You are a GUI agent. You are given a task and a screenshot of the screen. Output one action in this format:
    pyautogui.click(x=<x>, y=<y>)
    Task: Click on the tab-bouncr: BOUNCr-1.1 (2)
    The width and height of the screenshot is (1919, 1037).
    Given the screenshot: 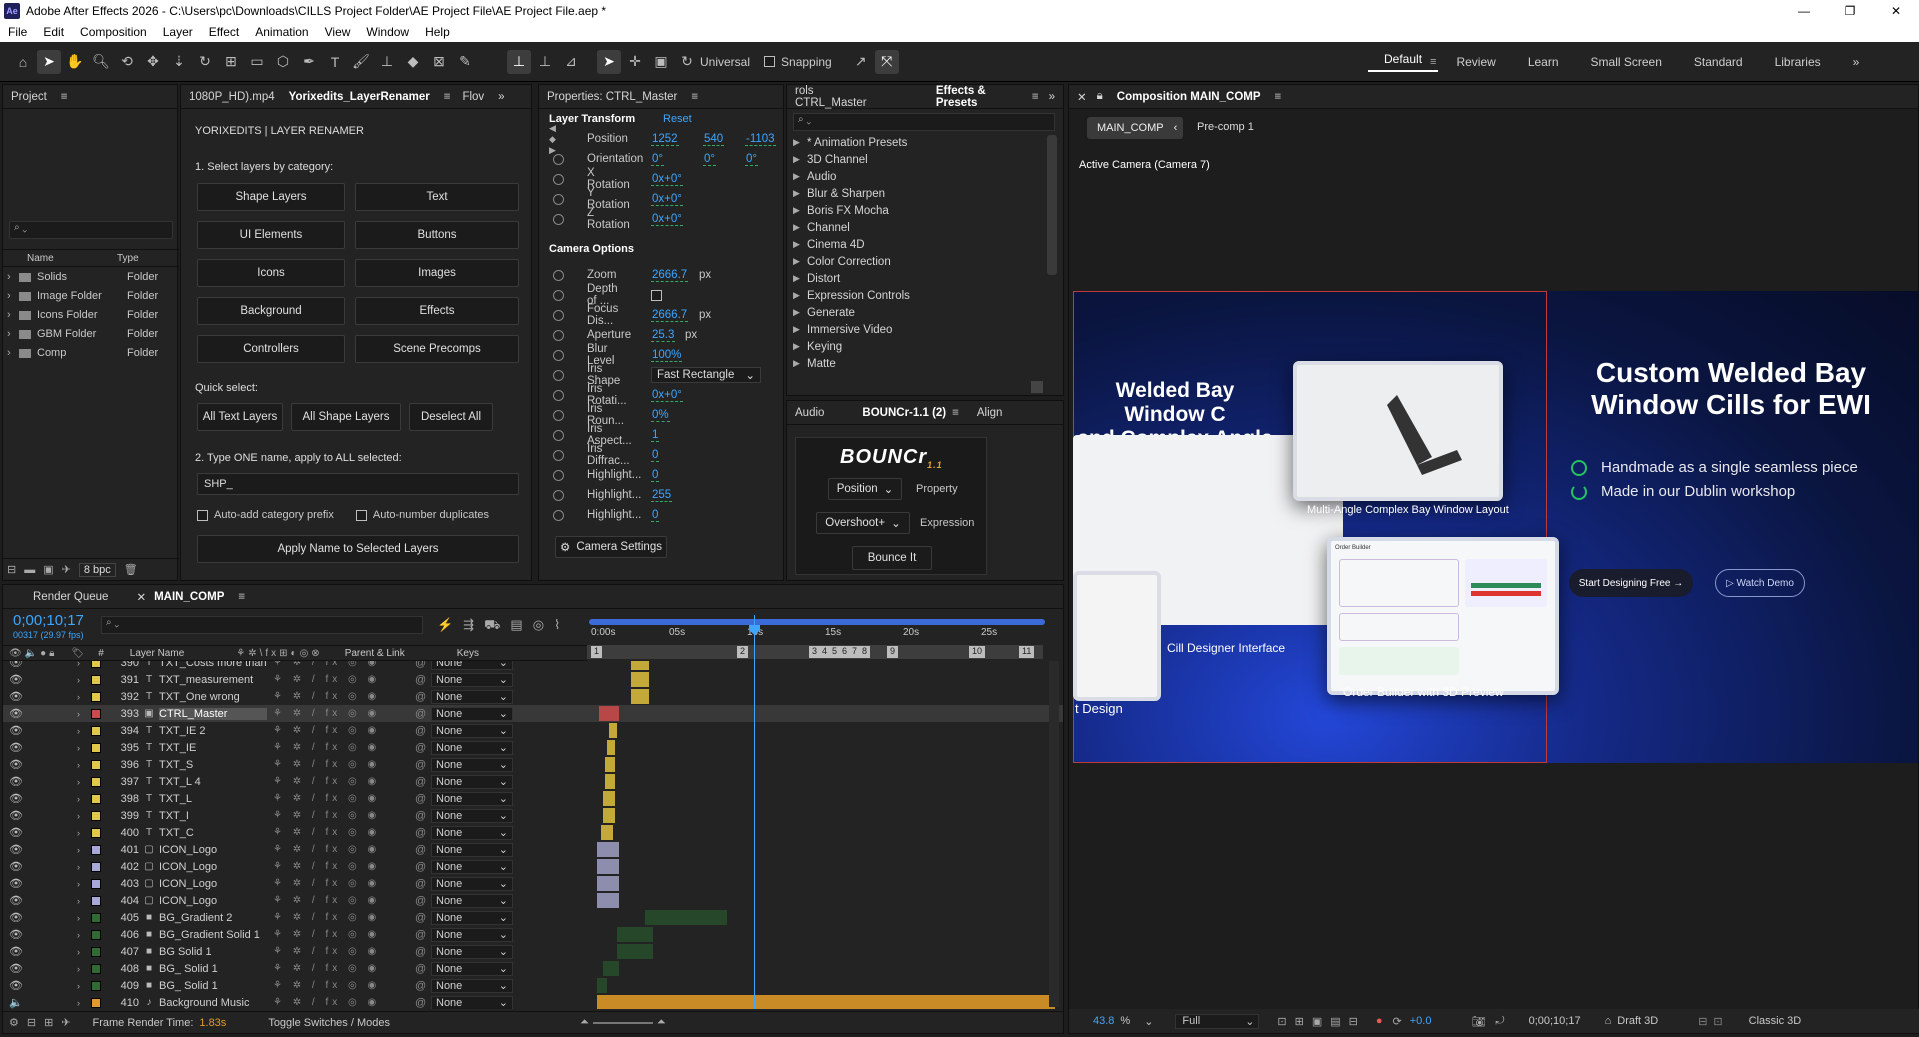 What is the action you would take?
    pyautogui.click(x=904, y=413)
    